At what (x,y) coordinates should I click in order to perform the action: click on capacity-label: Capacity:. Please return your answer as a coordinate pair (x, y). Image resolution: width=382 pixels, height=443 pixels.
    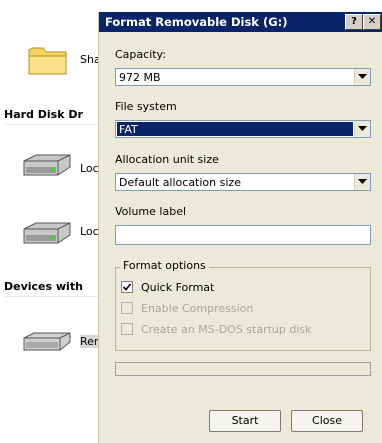
    Looking at the image, I should click on (140, 54).